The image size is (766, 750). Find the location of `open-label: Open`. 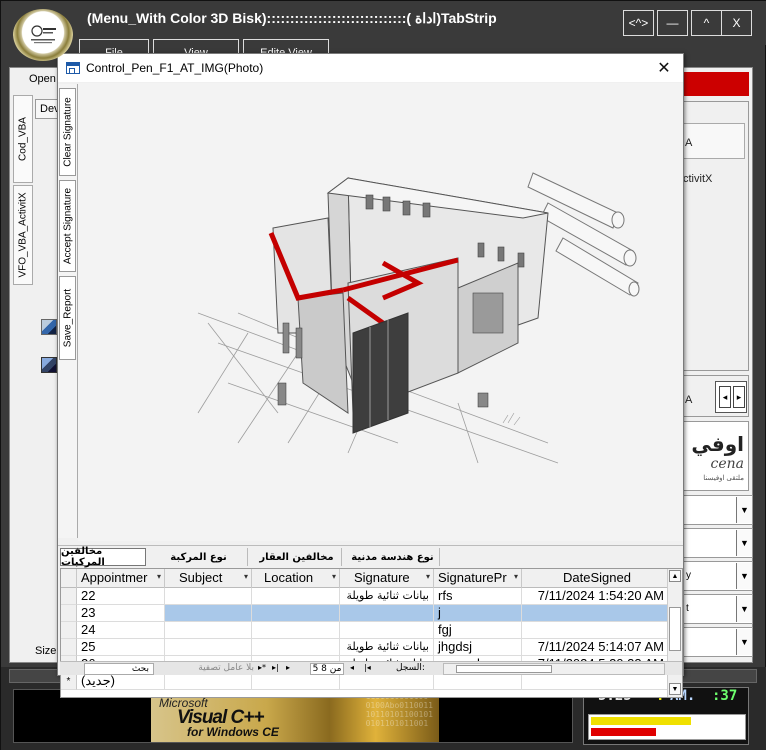

open-label: Open is located at coordinates (42, 79).